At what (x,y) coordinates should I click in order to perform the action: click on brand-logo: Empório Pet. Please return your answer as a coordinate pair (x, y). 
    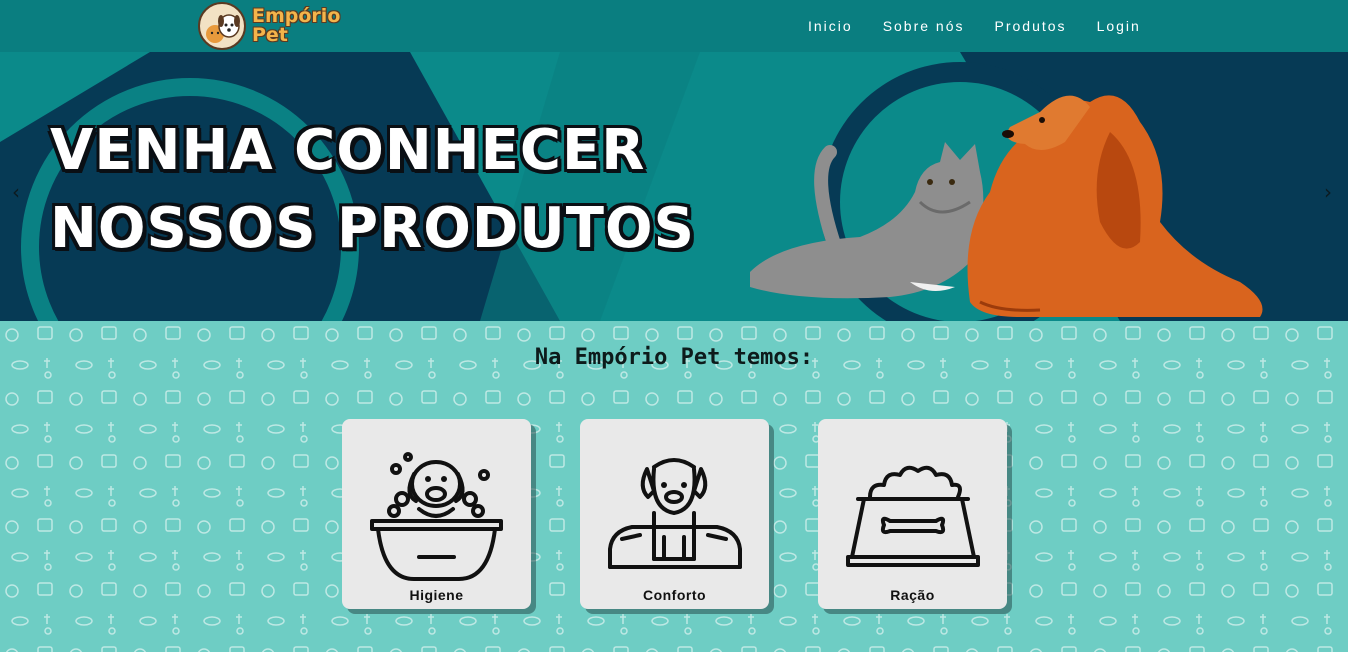
    Looking at the image, I should click on (269, 26).